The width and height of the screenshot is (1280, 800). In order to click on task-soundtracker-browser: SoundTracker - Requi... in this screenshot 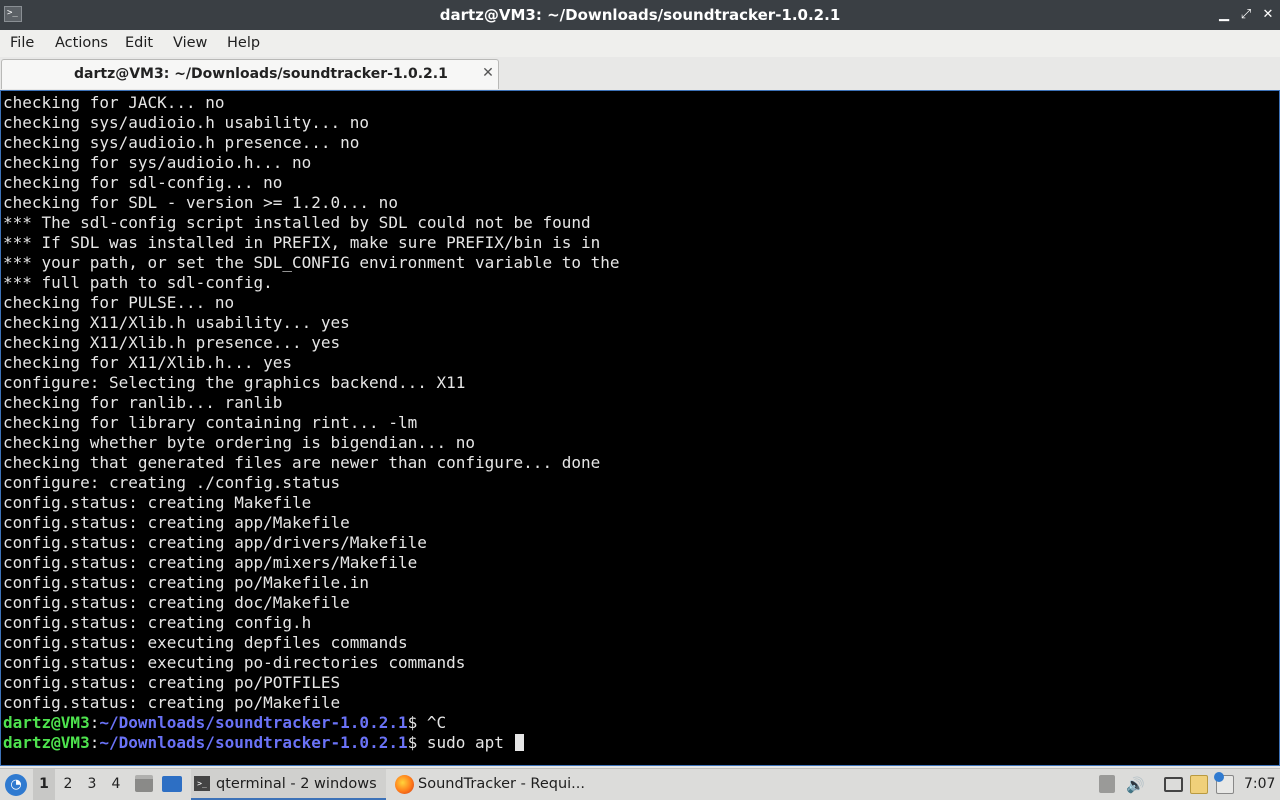, I will do `click(489, 784)`.